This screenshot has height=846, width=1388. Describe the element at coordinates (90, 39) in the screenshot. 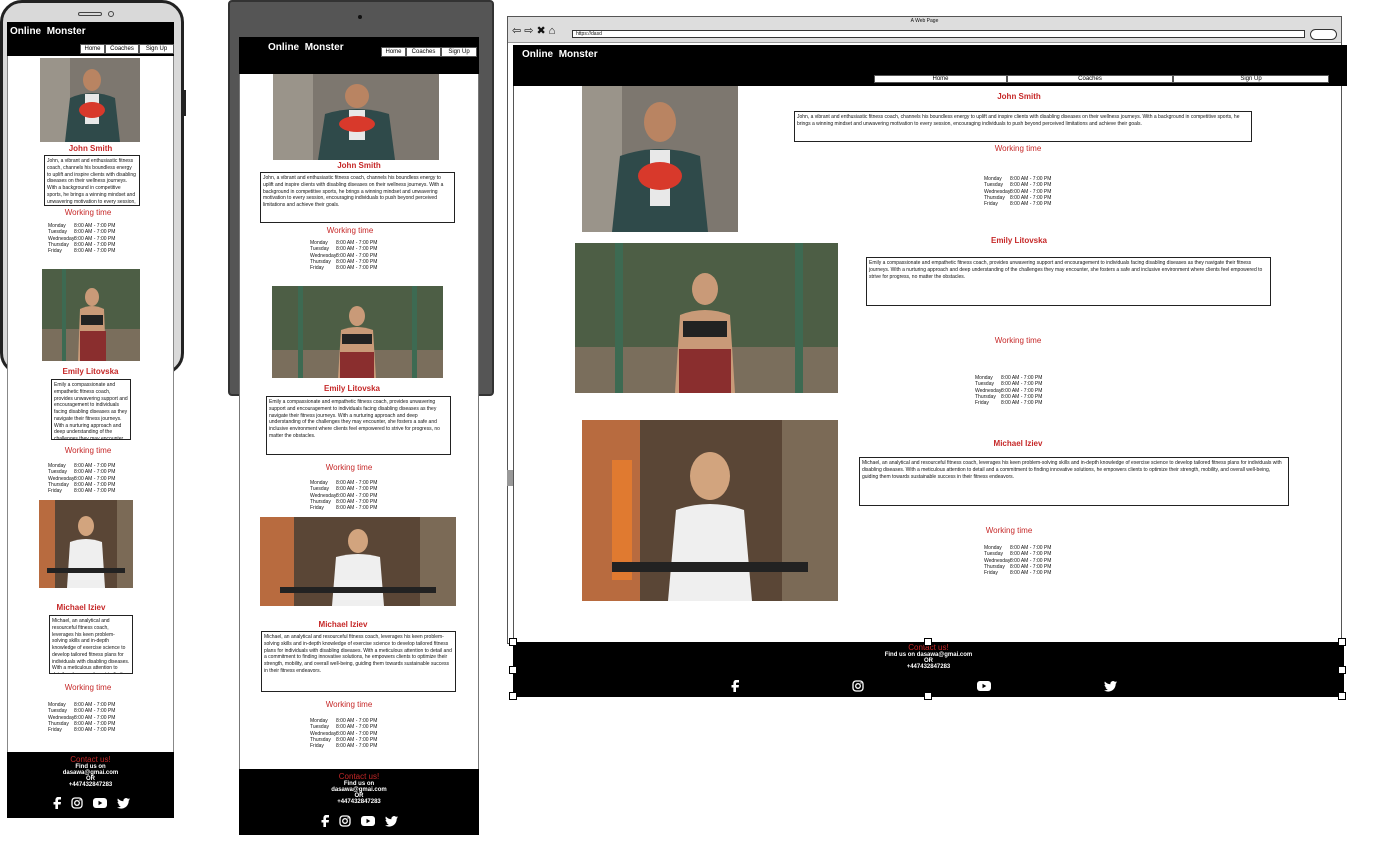

I see `phone-navbar: Online Monster Home Coaches Sign Up` at that location.